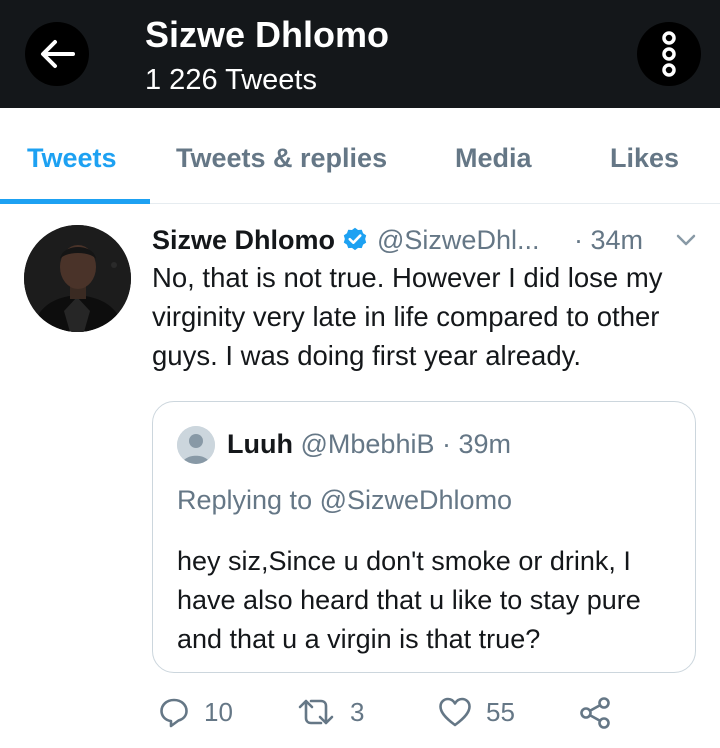 The height and width of the screenshot is (748, 720). I want to click on retweet-icon, so click(316, 712).